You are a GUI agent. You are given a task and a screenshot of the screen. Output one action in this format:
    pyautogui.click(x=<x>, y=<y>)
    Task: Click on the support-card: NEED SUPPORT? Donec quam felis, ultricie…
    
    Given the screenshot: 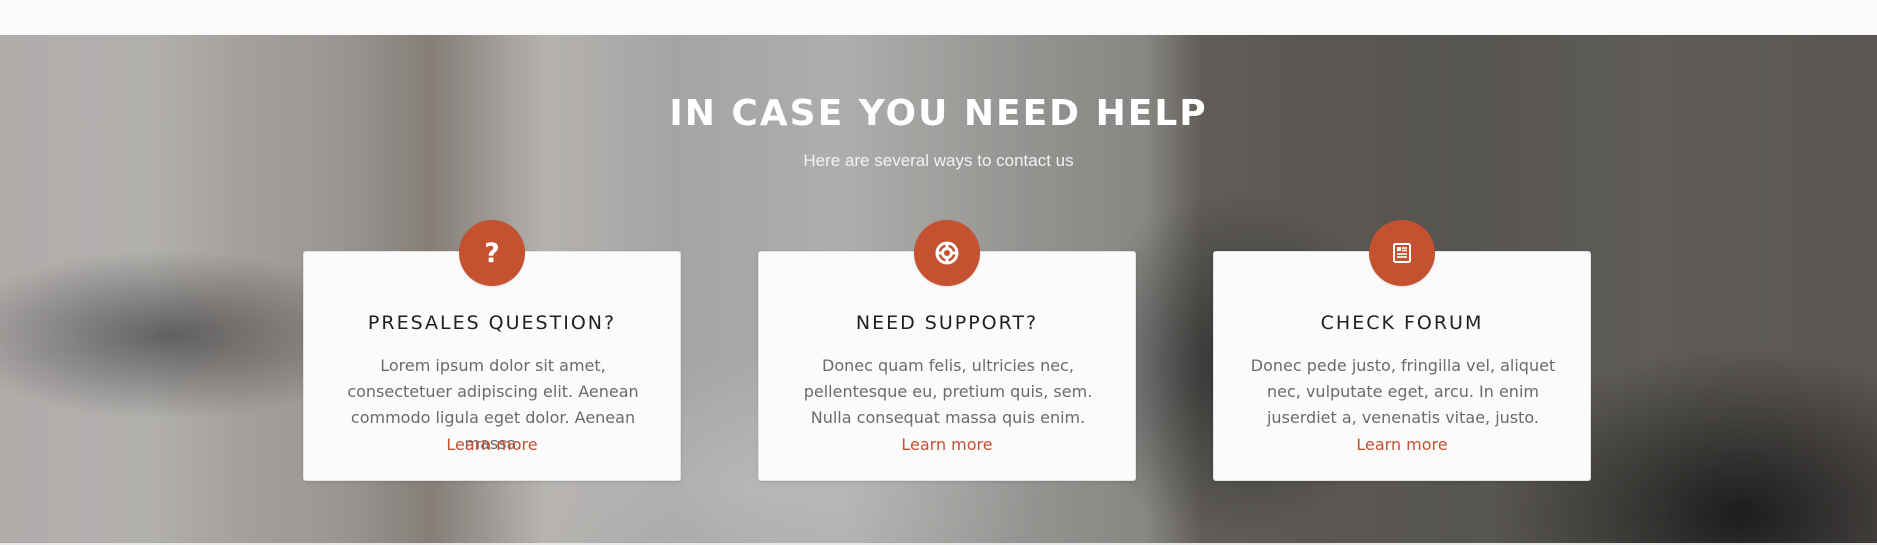 What is the action you would take?
    pyautogui.click(x=947, y=350)
    